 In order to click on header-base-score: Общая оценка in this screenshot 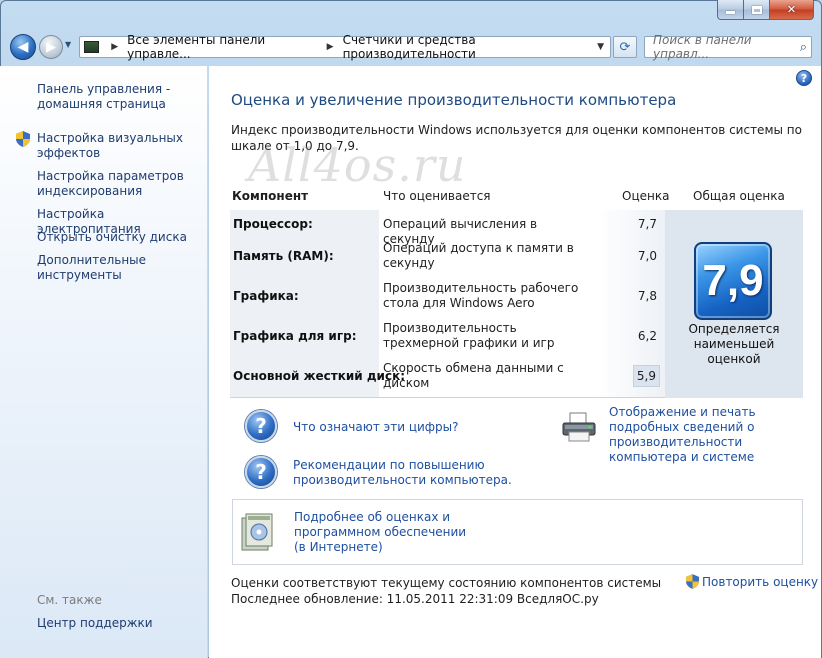, I will do `click(739, 196)`.